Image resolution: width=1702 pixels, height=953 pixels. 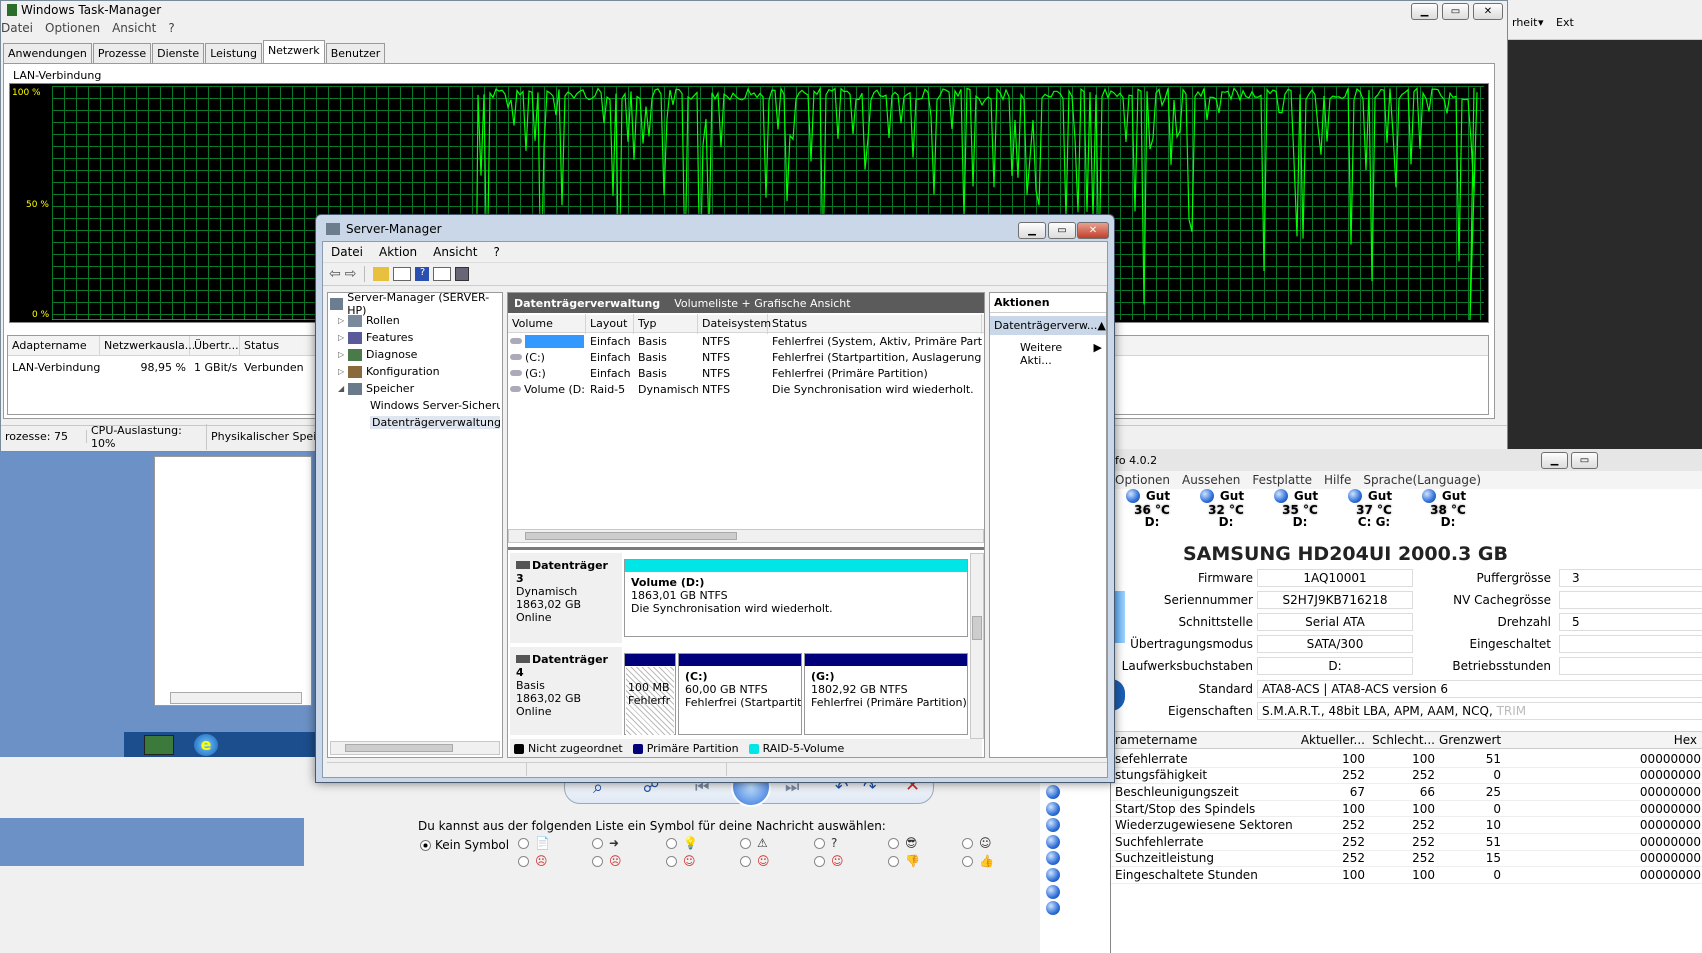 I want to click on menu-ansicht: Ansicht, so click(x=134, y=28).